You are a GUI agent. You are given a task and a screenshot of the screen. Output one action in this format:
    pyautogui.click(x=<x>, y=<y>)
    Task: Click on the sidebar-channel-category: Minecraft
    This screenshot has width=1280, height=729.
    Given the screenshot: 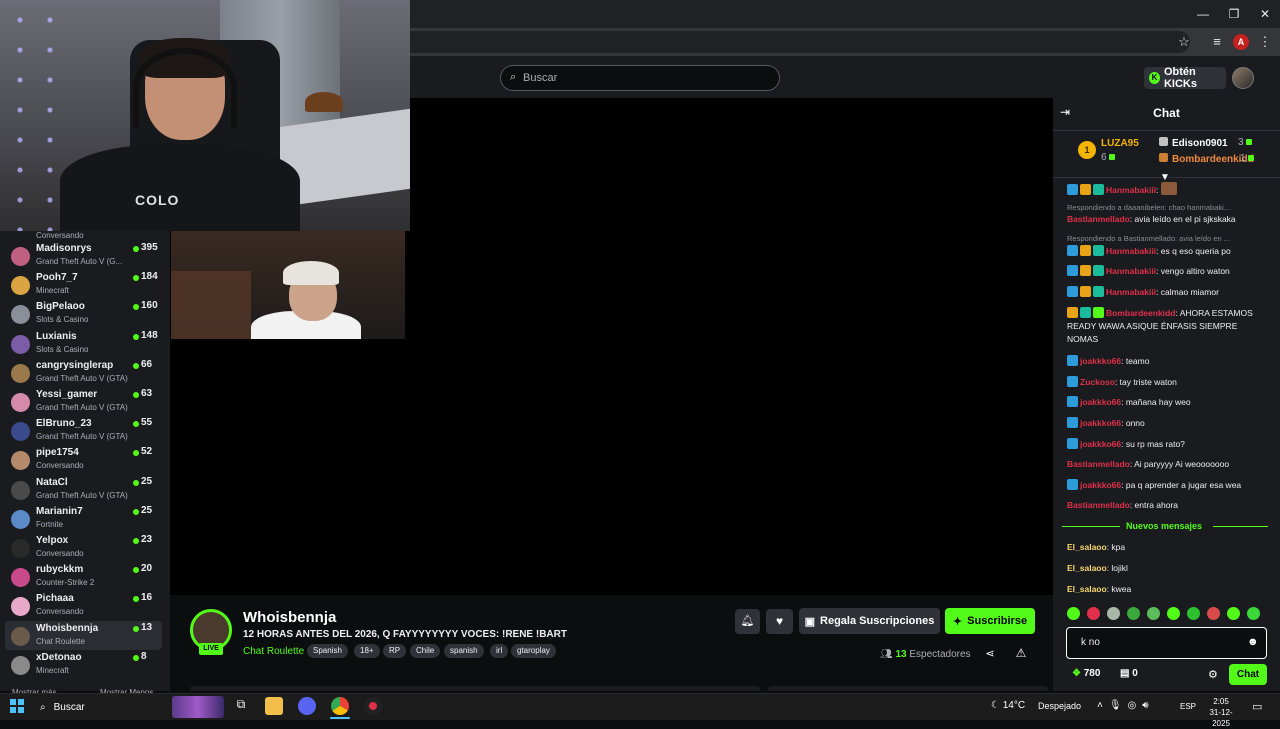 What is the action you would take?
    pyautogui.click(x=52, y=670)
    